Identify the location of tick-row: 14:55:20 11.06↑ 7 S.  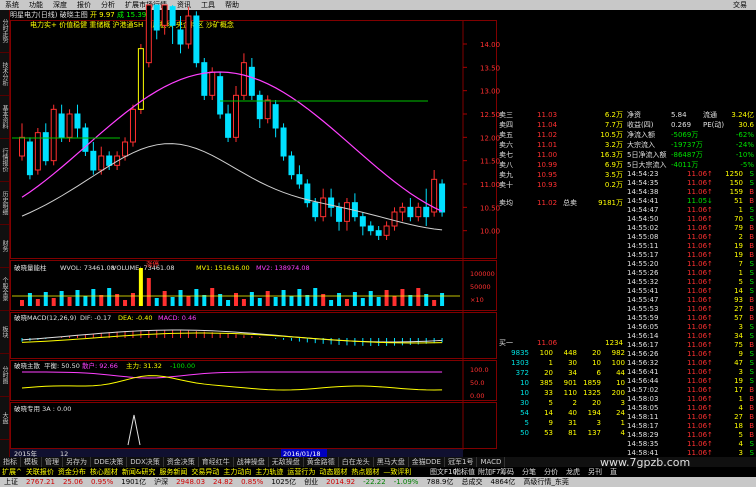
(690, 264).